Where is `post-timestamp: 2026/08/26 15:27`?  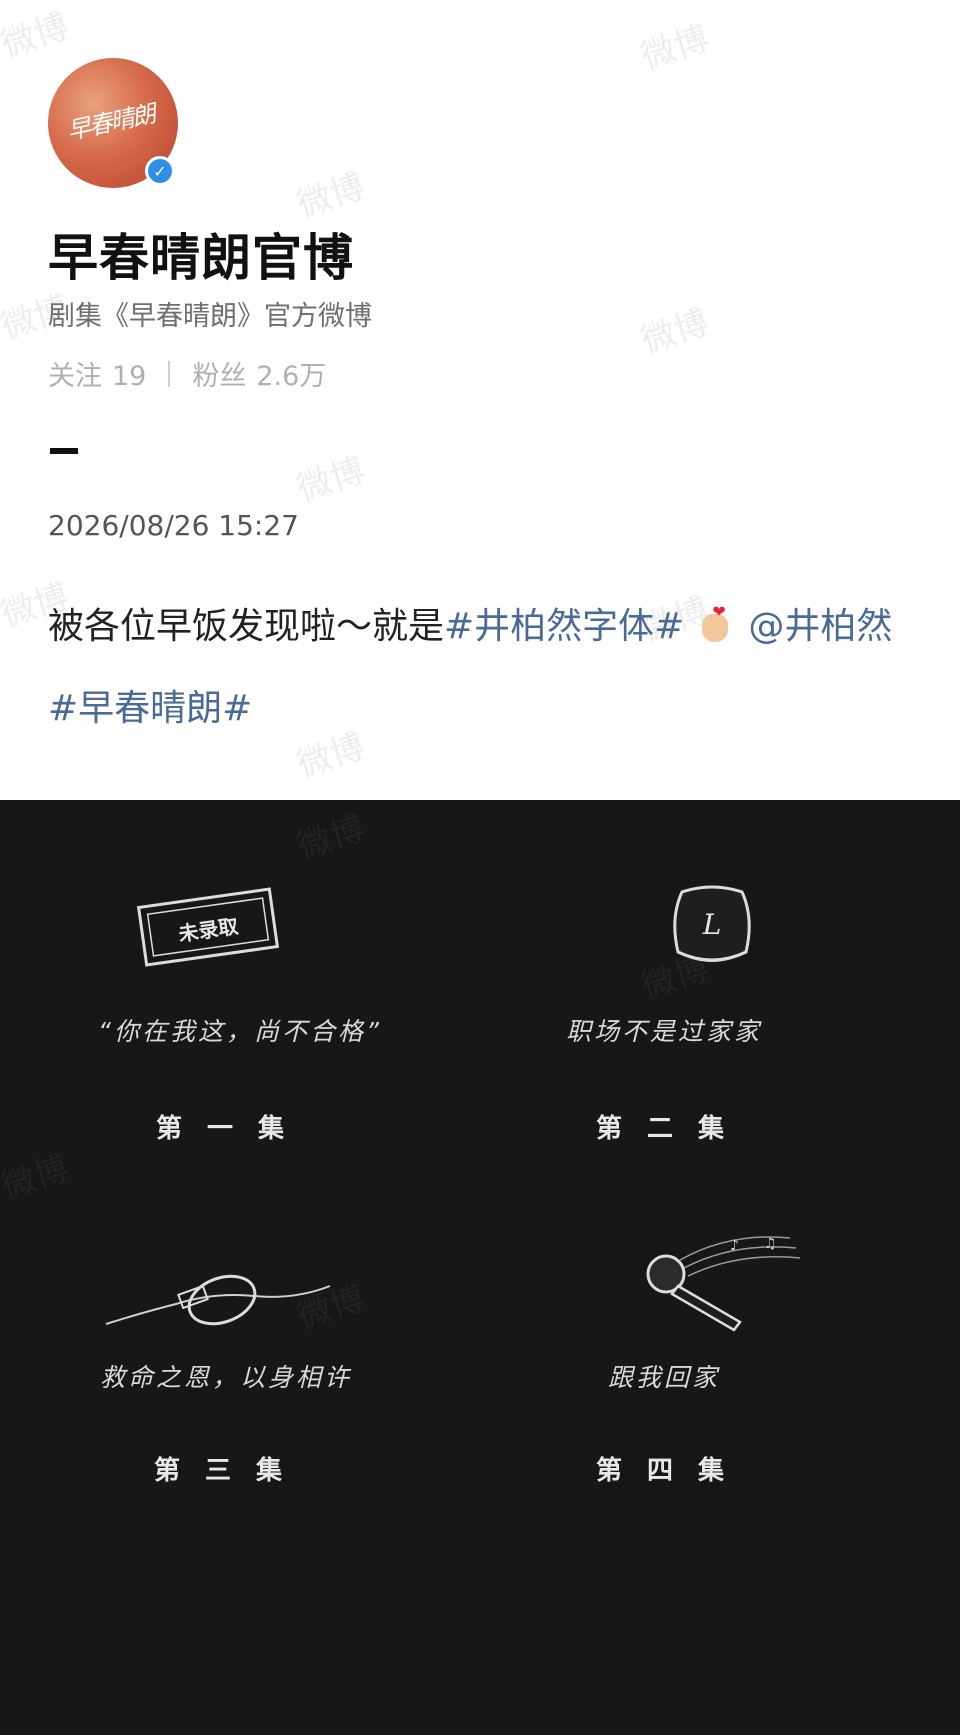
post-timestamp: 2026/08/26 15:27 is located at coordinates (173, 525).